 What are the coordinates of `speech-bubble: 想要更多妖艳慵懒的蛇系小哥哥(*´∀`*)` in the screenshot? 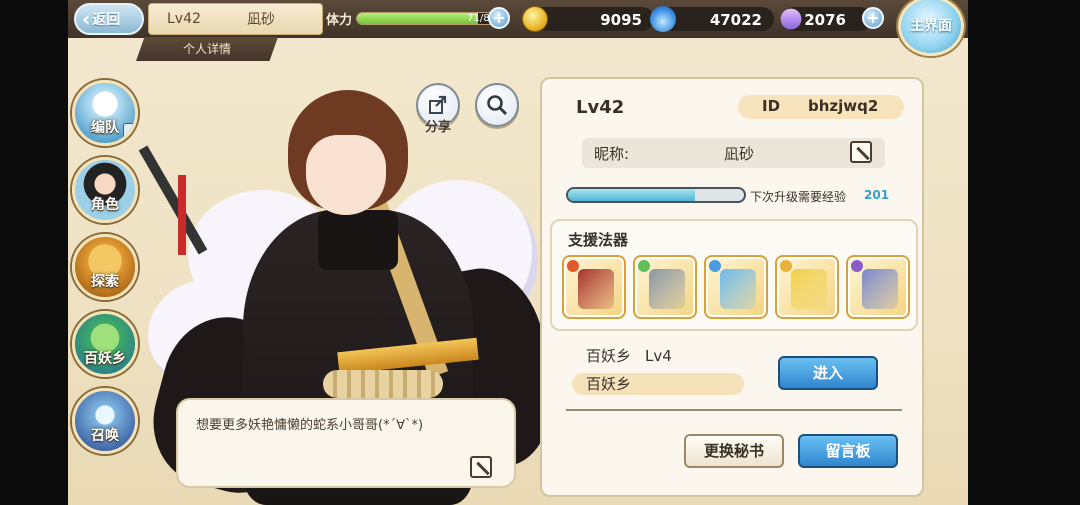 It's located at (346, 443).